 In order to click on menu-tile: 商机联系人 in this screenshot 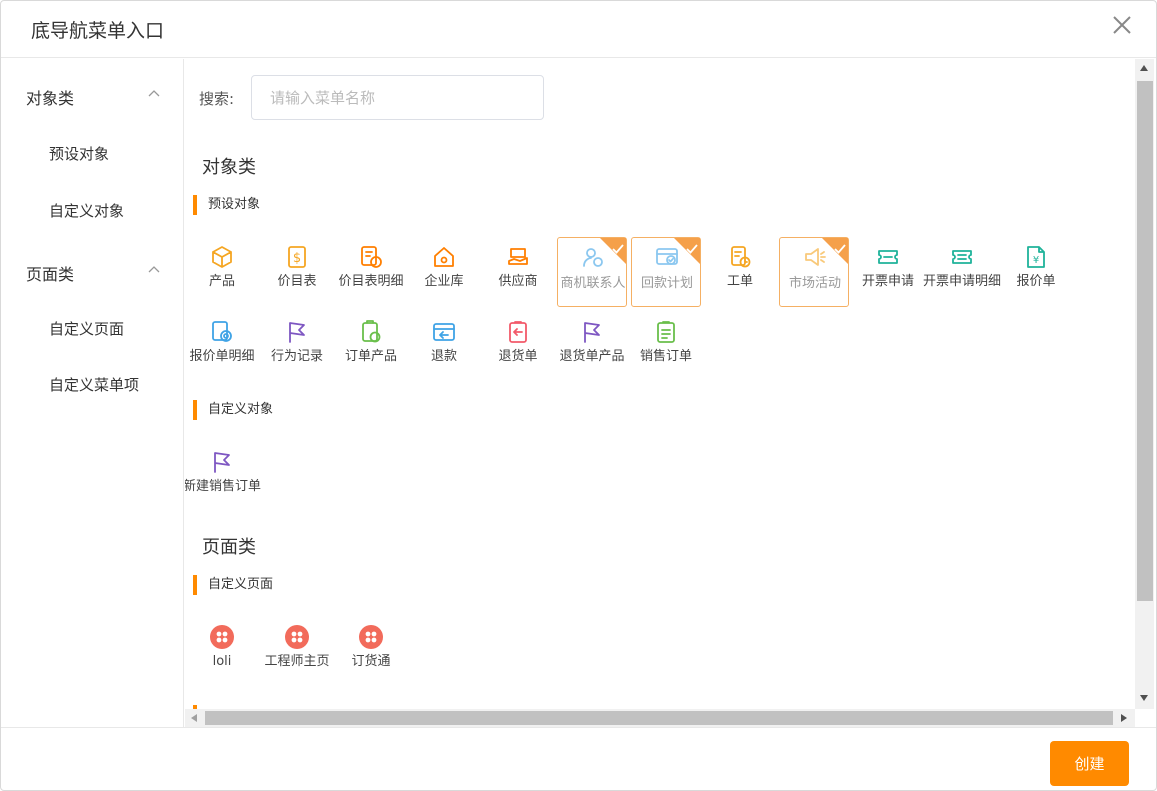, I will do `click(592, 272)`.